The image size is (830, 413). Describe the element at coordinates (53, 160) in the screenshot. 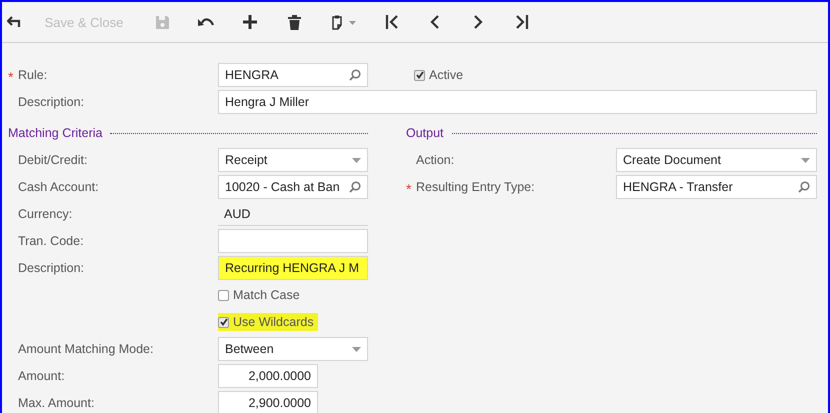

I see `field-label: Debit/Credit:` at that location.